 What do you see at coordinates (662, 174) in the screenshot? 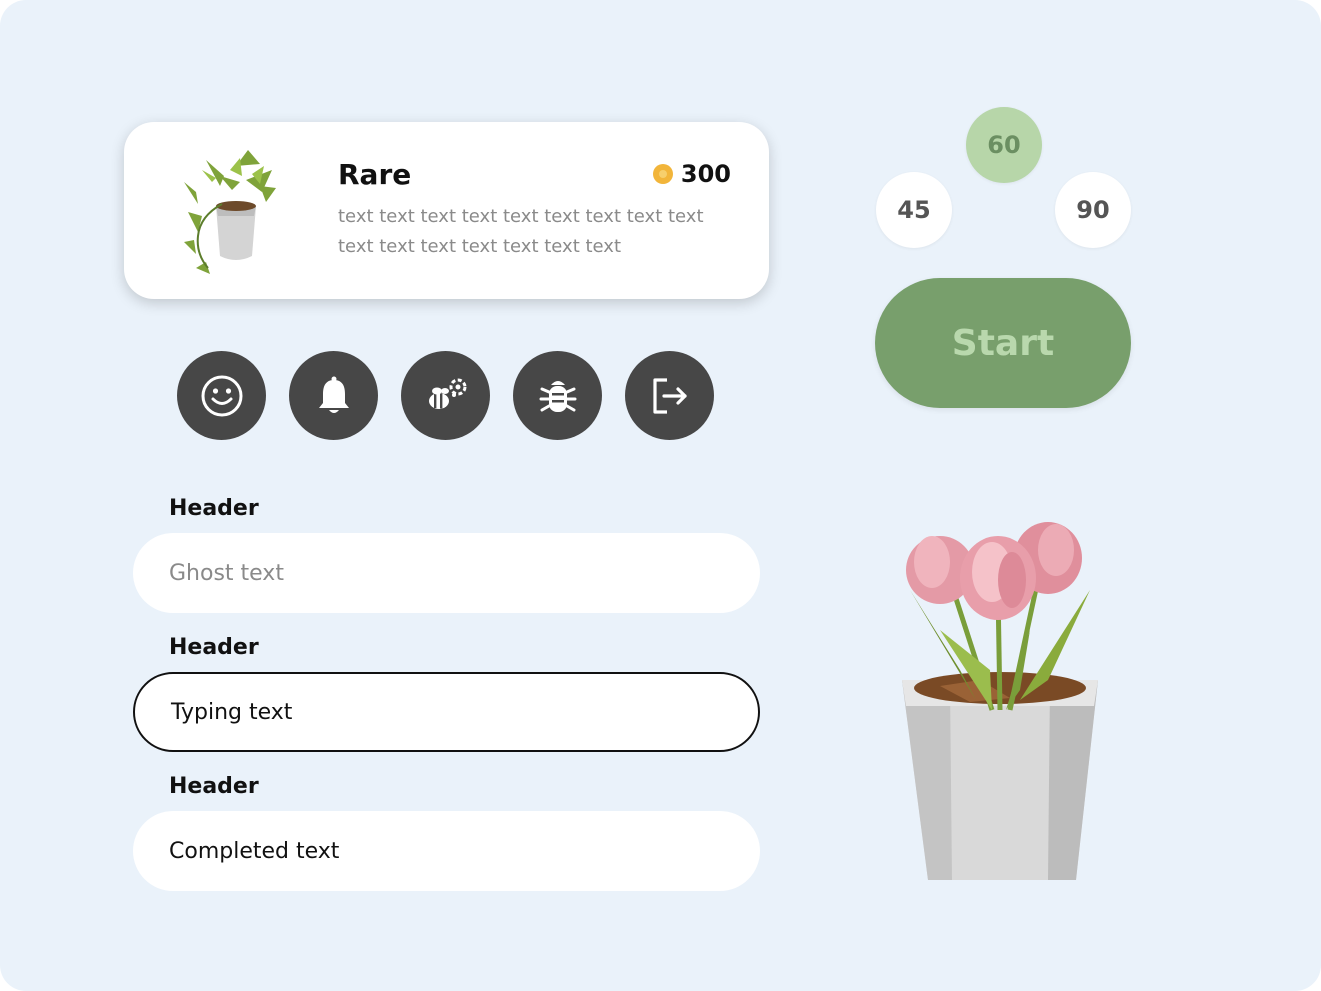
I see `coin-icon` at bounding box center [662, 174].